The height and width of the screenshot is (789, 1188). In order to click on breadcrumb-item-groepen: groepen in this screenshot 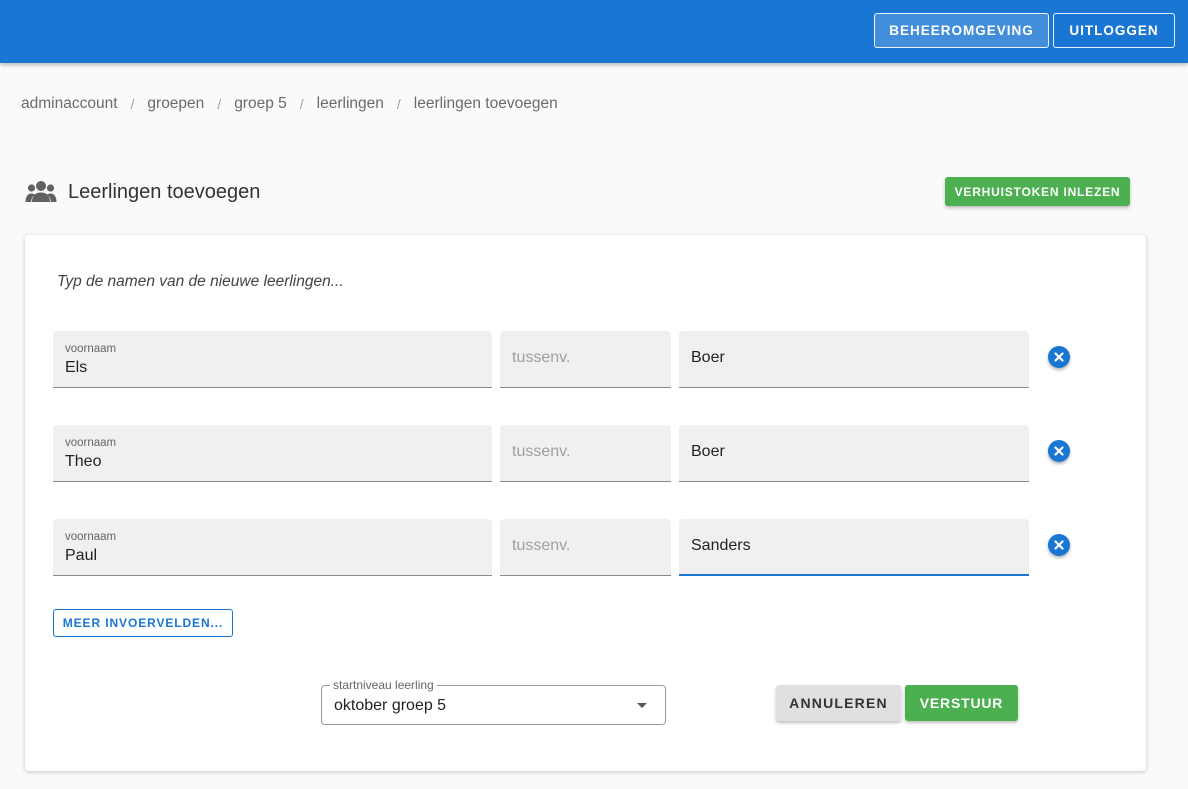, I will do `click(175, 104)`.